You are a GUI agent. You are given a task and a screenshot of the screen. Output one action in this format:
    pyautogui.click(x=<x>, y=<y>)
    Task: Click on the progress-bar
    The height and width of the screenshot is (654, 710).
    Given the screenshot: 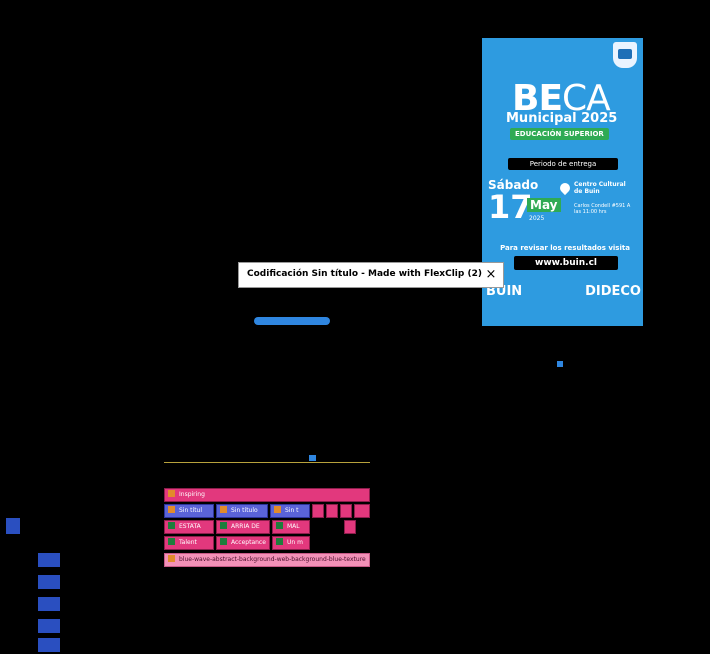 What is the action you would take?
    pyautogui.click(x=292, y=321)
    